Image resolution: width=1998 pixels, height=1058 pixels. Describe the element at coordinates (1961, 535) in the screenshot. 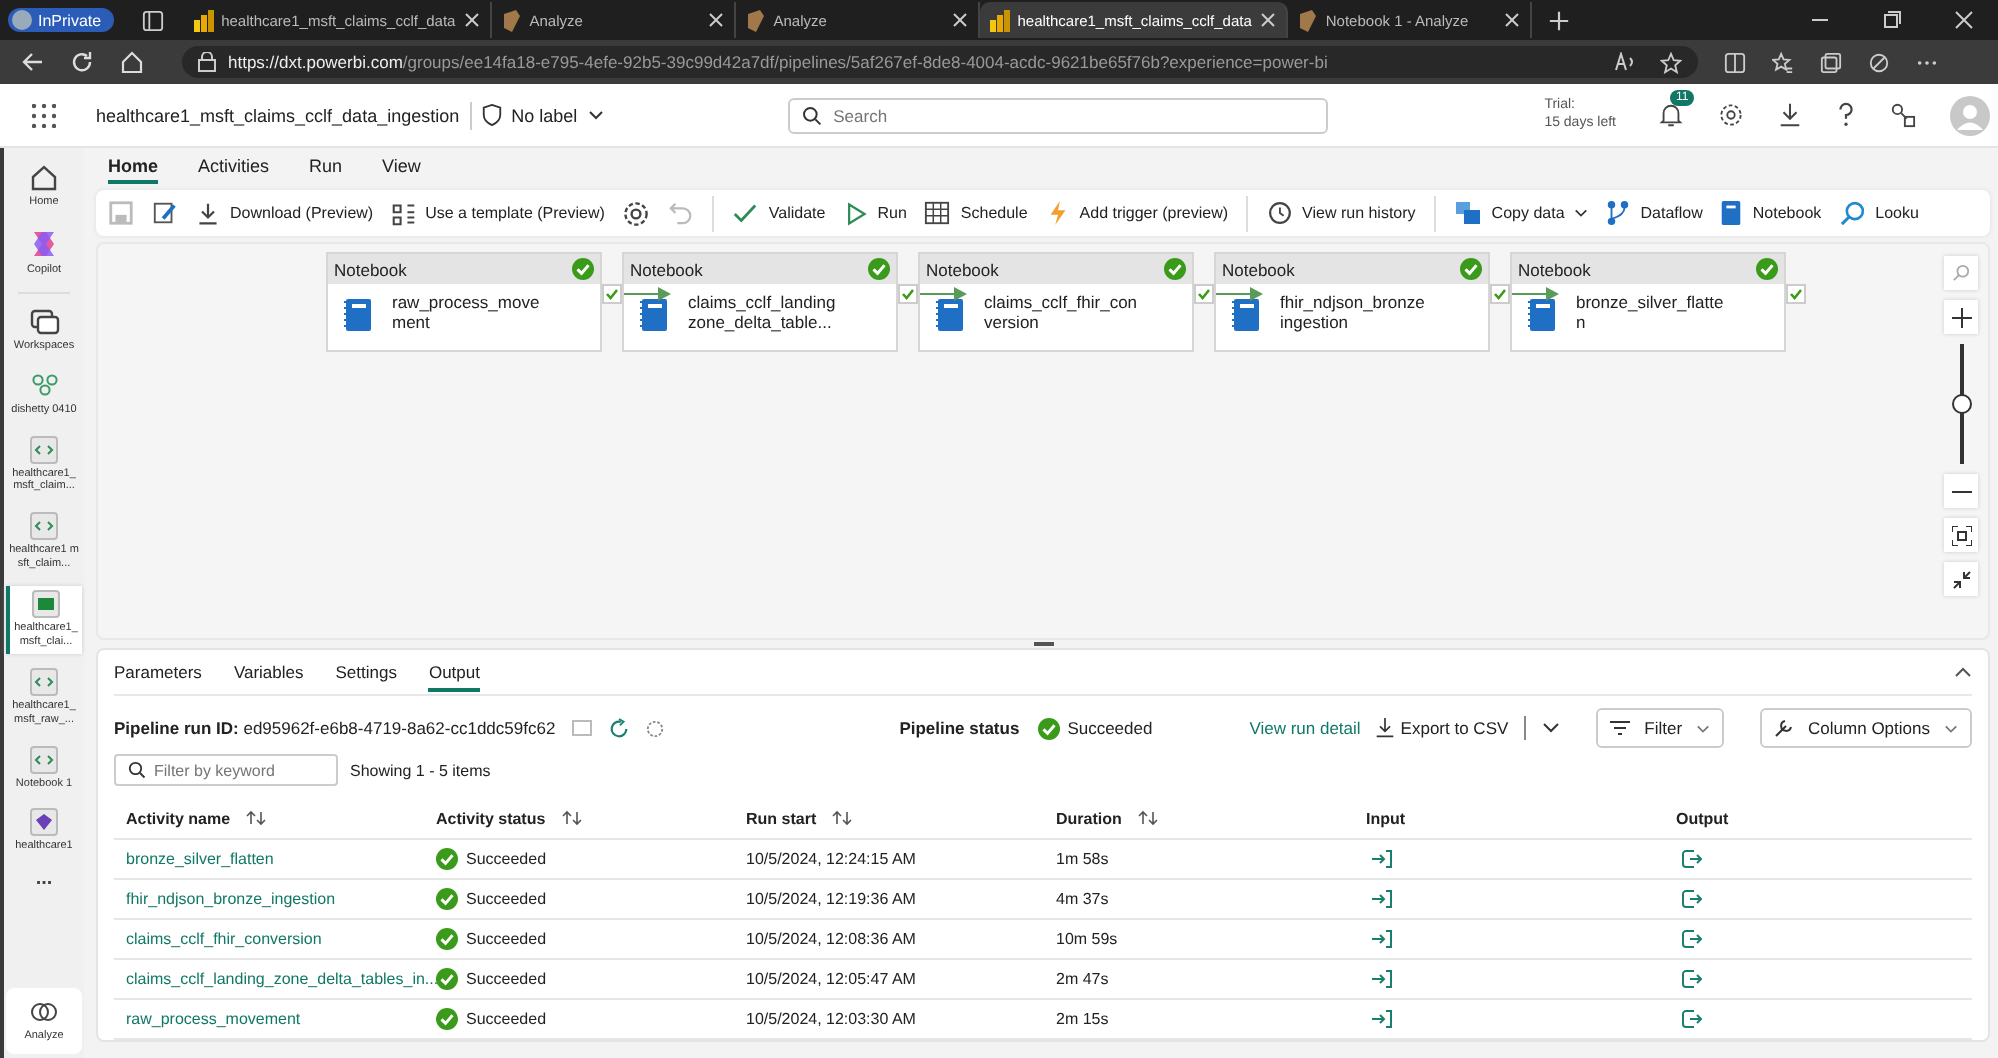

I see `fit-to-screen-button` at that location.